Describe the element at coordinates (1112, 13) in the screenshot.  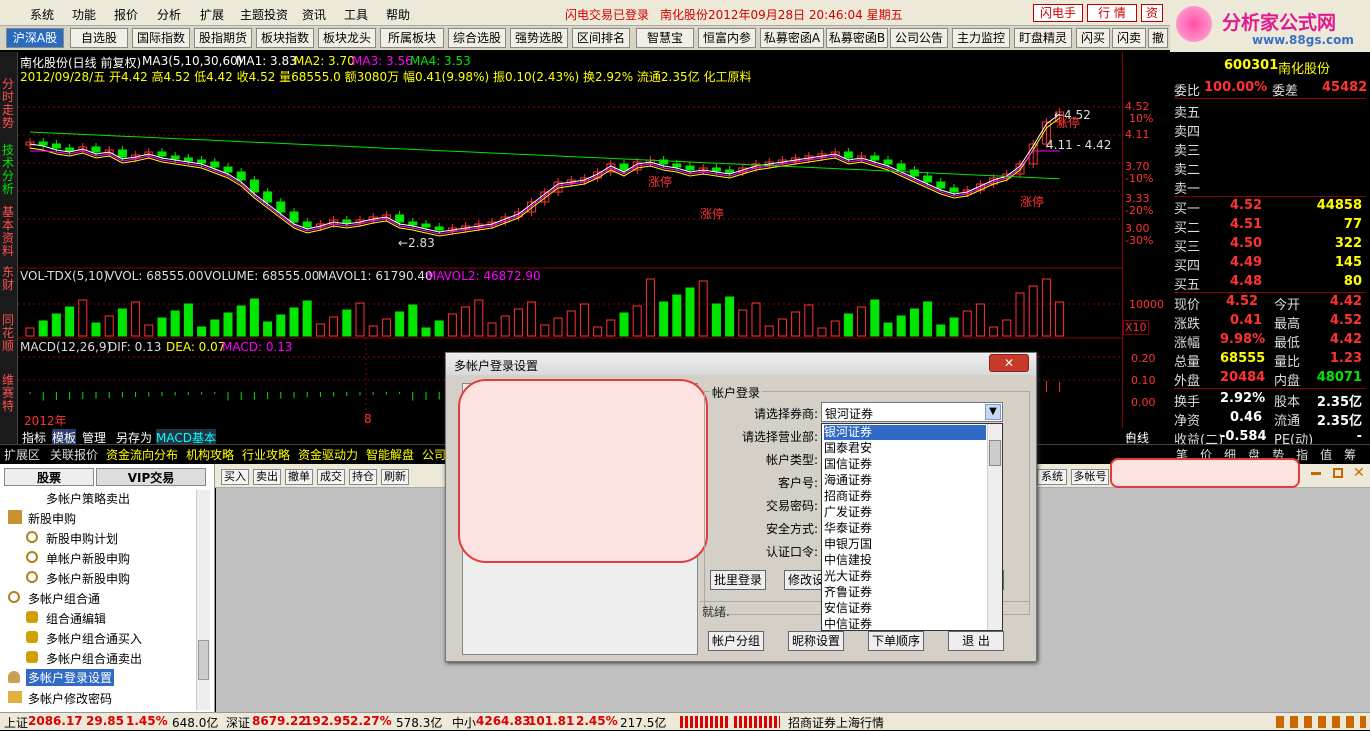
I see `market-button: 行 情` at that location.